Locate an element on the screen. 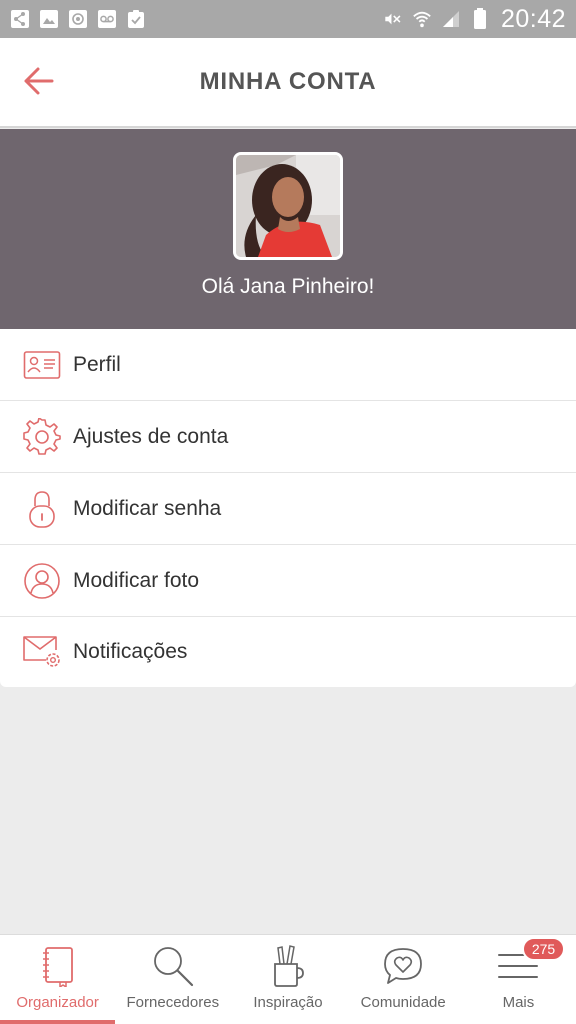  signal-icon is located at coordinates (451, 19).